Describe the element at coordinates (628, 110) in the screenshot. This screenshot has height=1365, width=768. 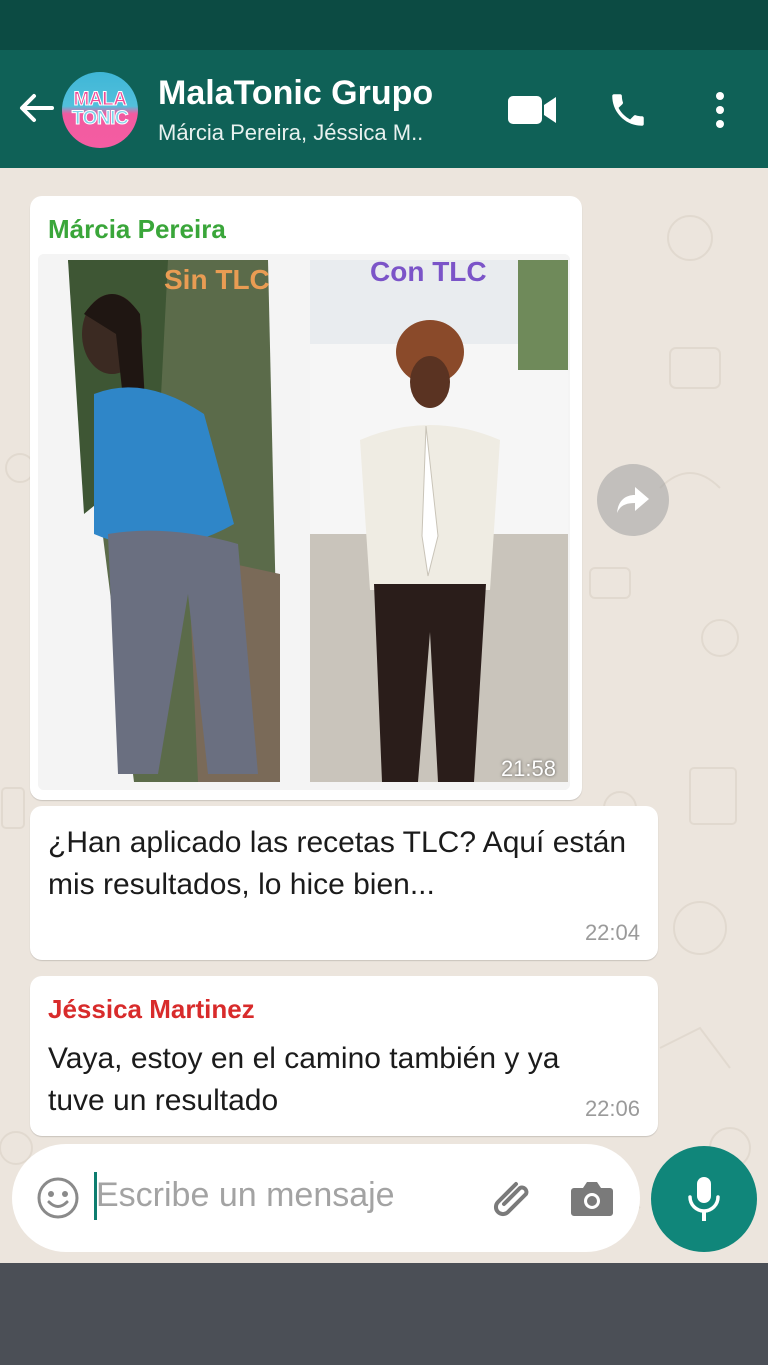
I see `phone-icon` at that location.